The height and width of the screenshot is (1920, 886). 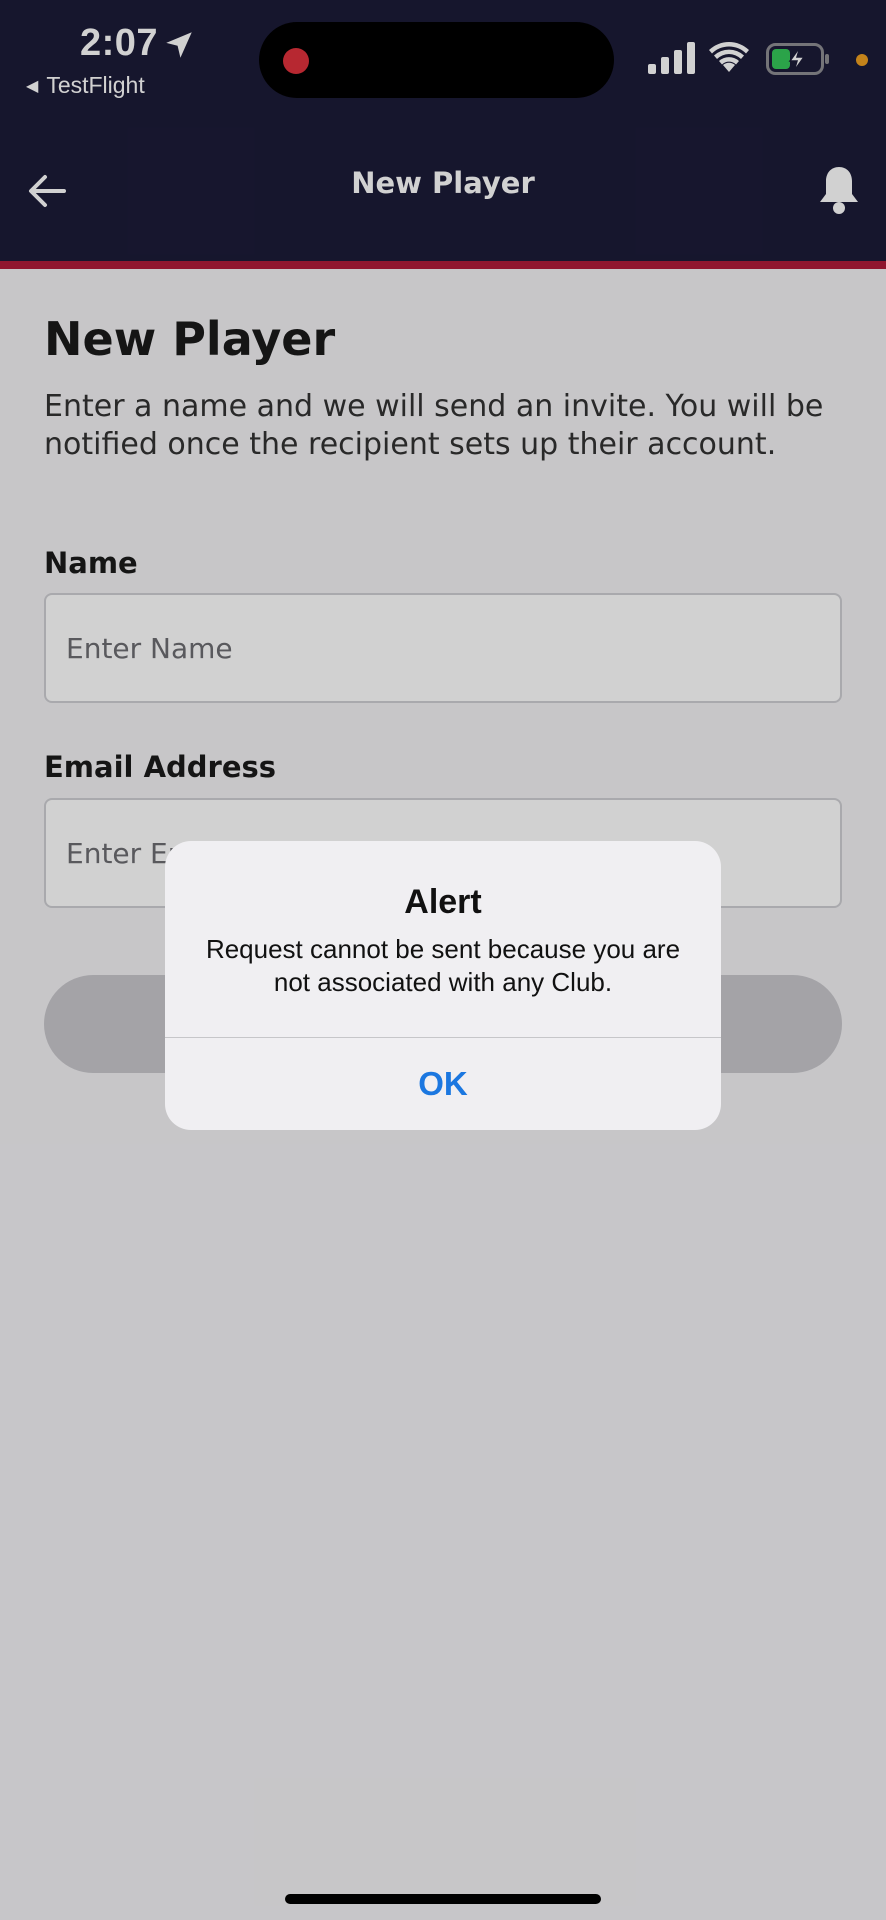 I want to click on home-indicator, so click(x=443, y=1899).